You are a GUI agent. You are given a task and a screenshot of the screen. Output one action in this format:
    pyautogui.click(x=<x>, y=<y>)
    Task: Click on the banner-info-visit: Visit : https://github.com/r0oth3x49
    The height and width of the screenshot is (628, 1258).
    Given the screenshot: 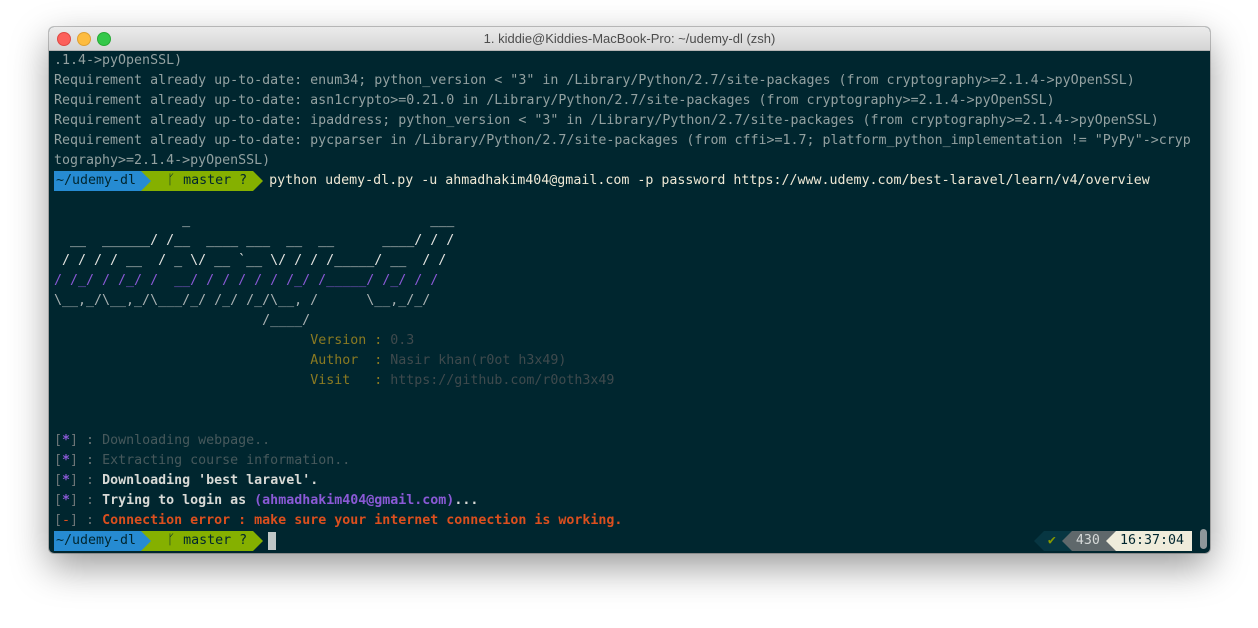 What is the action you would take?
    pyautogui.click(x=462, y=380)
    